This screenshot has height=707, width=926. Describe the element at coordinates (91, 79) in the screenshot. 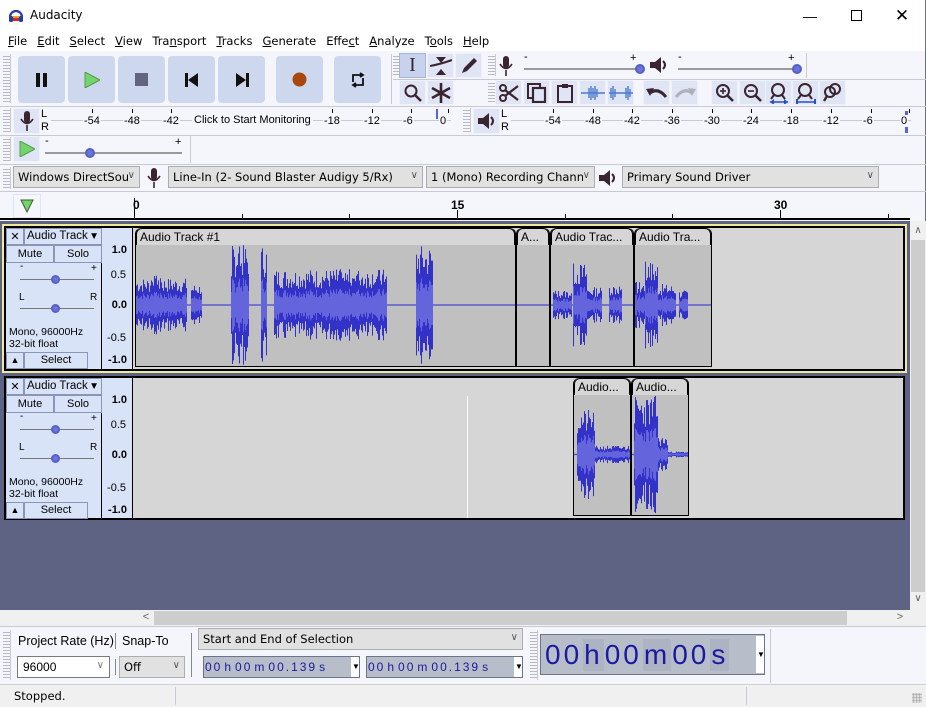

I see `play-button` at that location.